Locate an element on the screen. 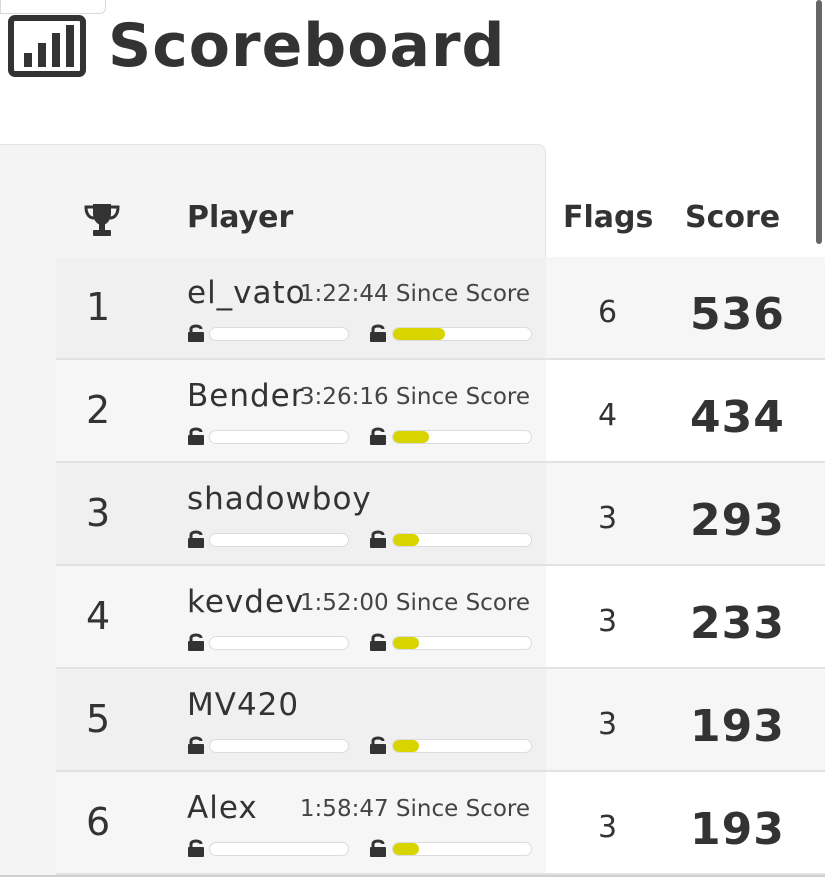 The height and width of the screenshot is (877, 825). rank-number: 6 is located at coordinates (98, 822).